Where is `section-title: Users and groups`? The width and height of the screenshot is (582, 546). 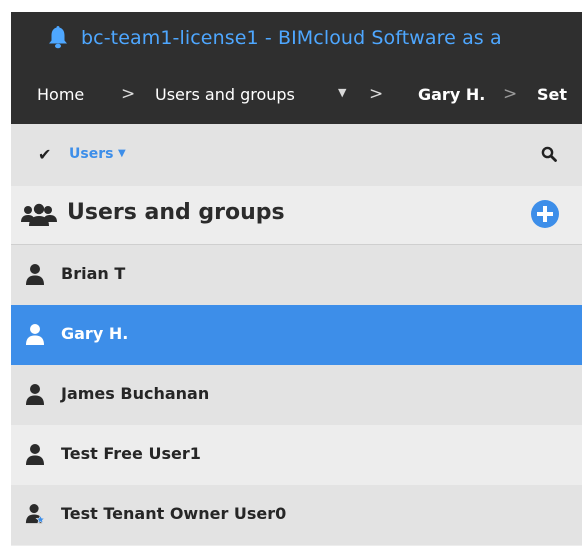 section-title: Users and groups is located at coordinates (176, 212).